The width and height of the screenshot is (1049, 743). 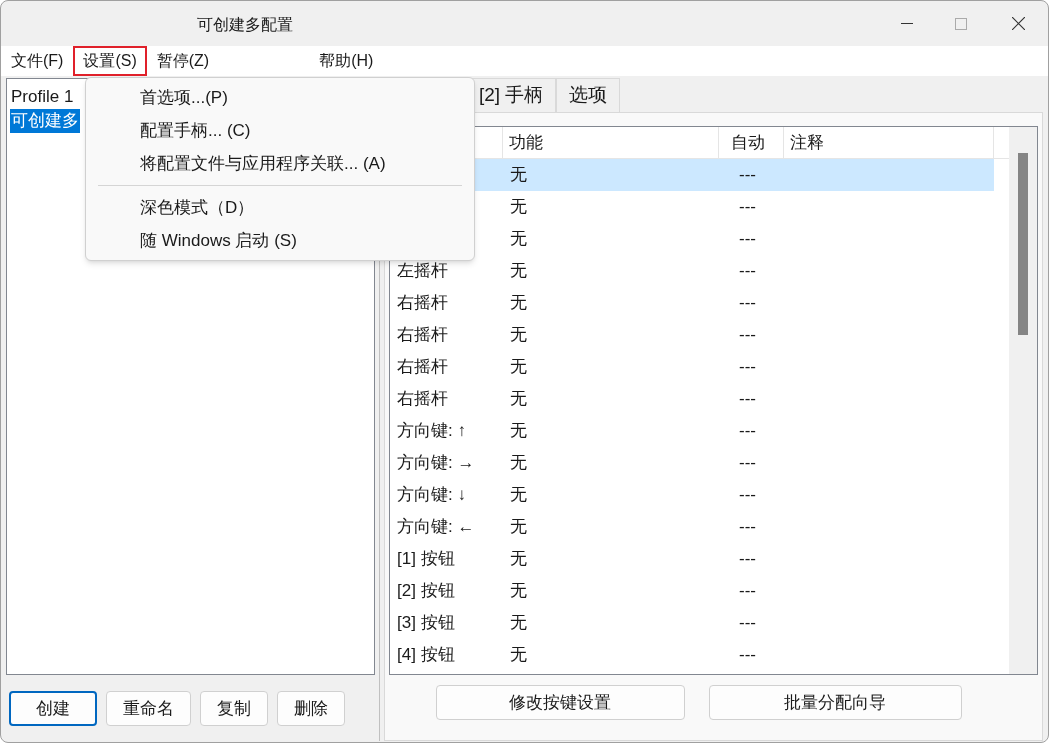 What do you see at coordinates (37, 61) in the screenshot?
I see `menu-item: 文件(F)` at bounding box center [37, 61].